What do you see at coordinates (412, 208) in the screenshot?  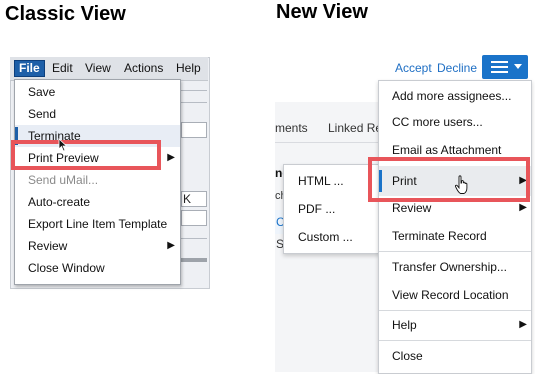 I see `new-menu-item-label: Review` at bounding box center [412, 208].